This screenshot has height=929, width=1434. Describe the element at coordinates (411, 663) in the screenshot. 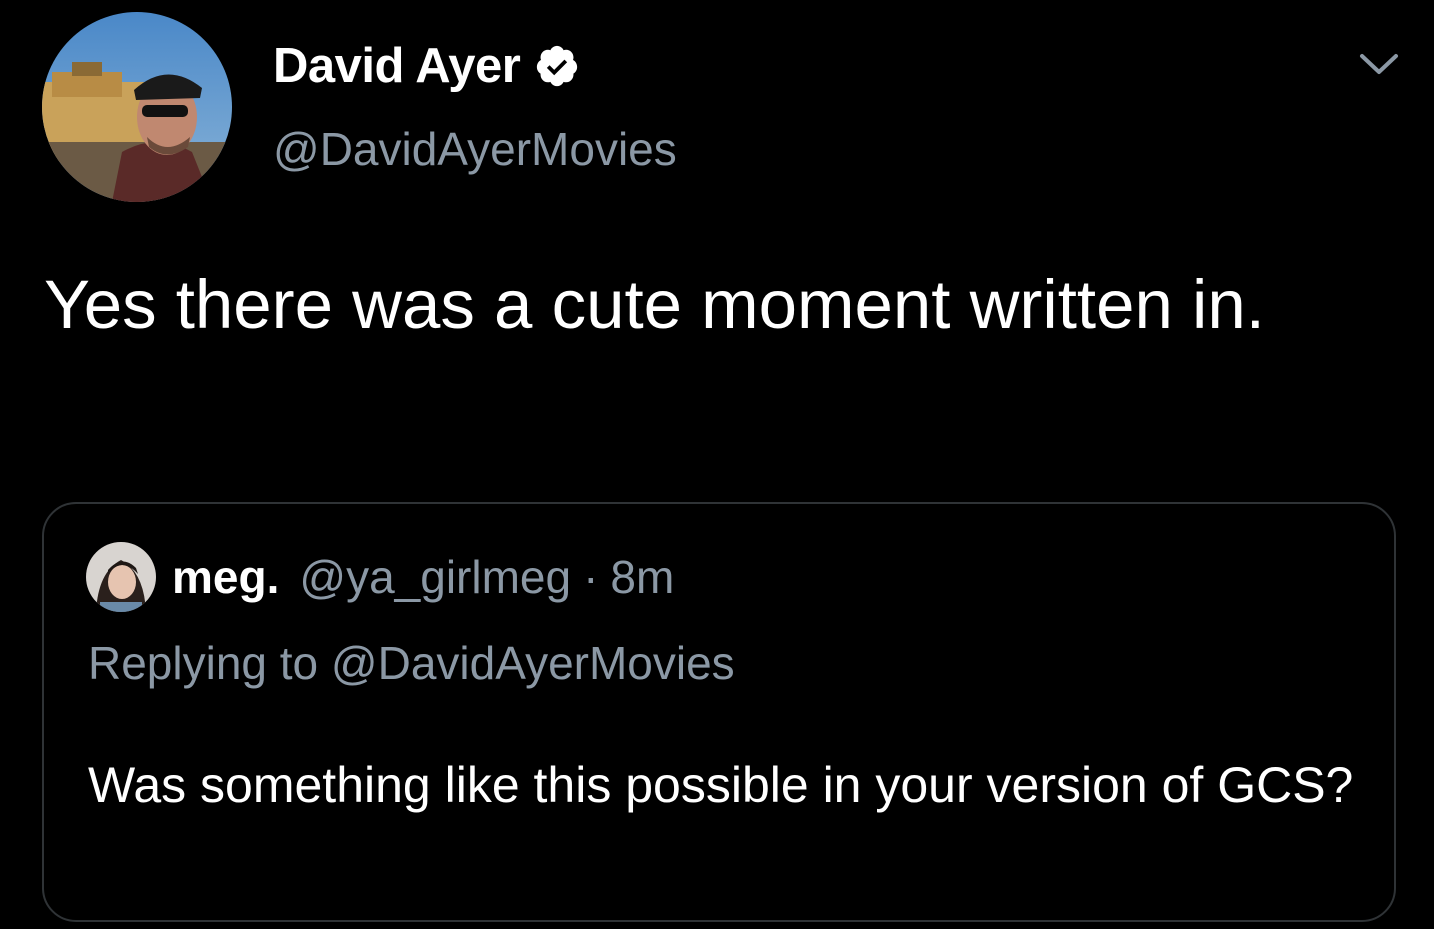

I see `replying-to-label: Replying to @DavidAyerMovies` at that location.